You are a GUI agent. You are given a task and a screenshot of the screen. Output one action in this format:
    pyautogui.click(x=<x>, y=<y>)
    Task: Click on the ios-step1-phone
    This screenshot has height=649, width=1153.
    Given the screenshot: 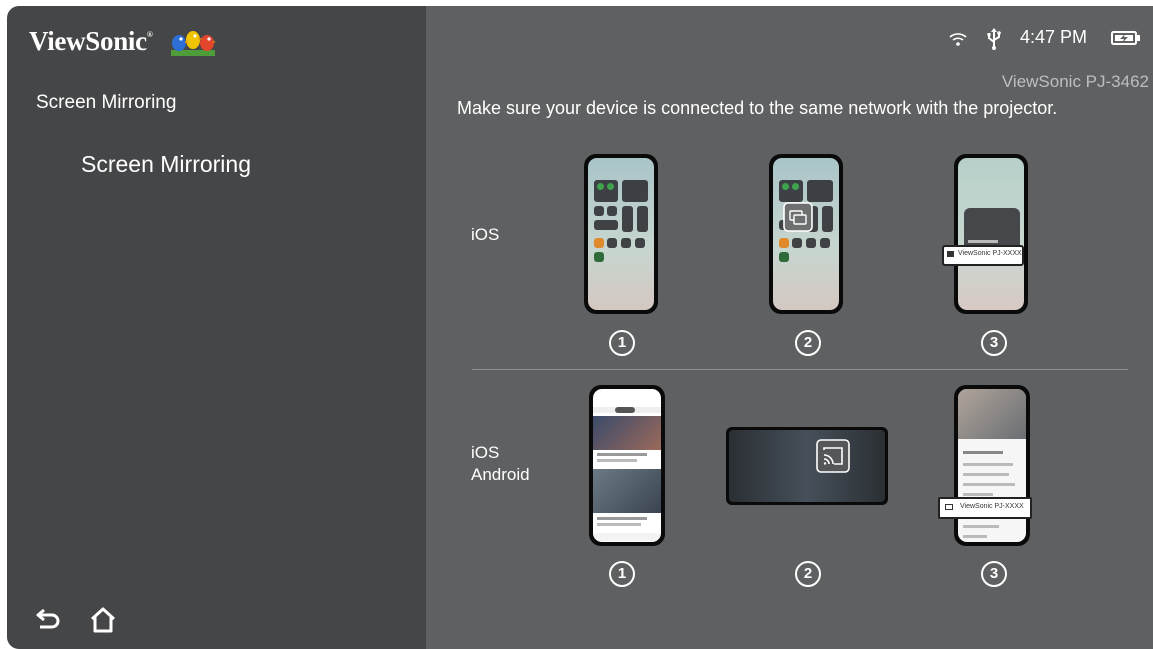 What is the action you would take?
    pyautogui.click(x=621, y=234)
    